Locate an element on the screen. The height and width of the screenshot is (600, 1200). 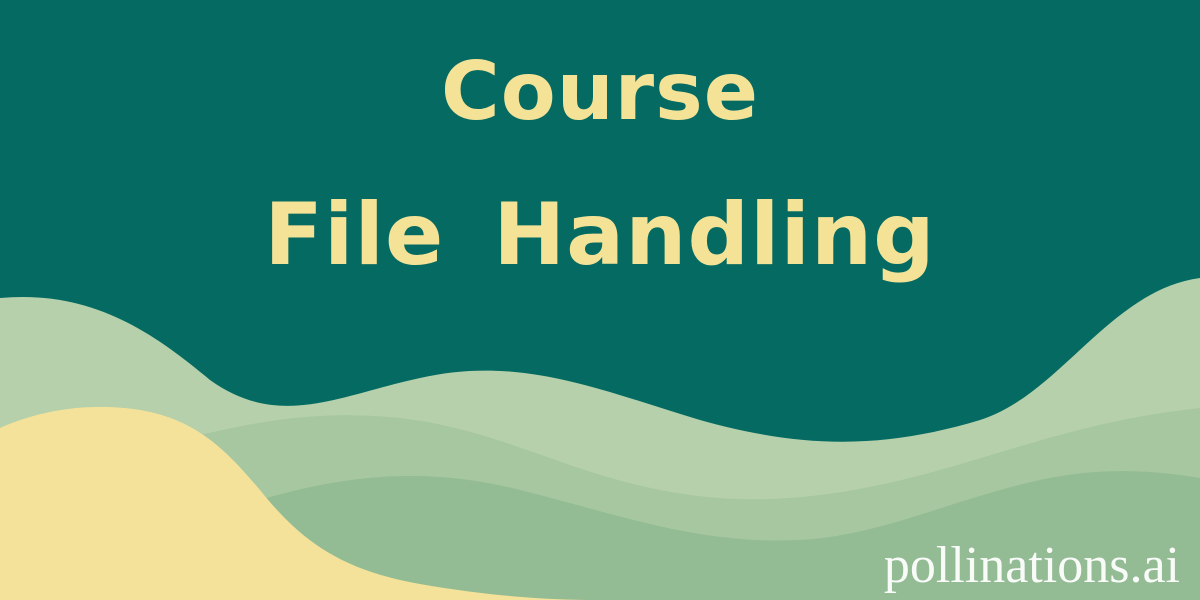
course-subtitle: File Handling is located at coordinates (600, 235).